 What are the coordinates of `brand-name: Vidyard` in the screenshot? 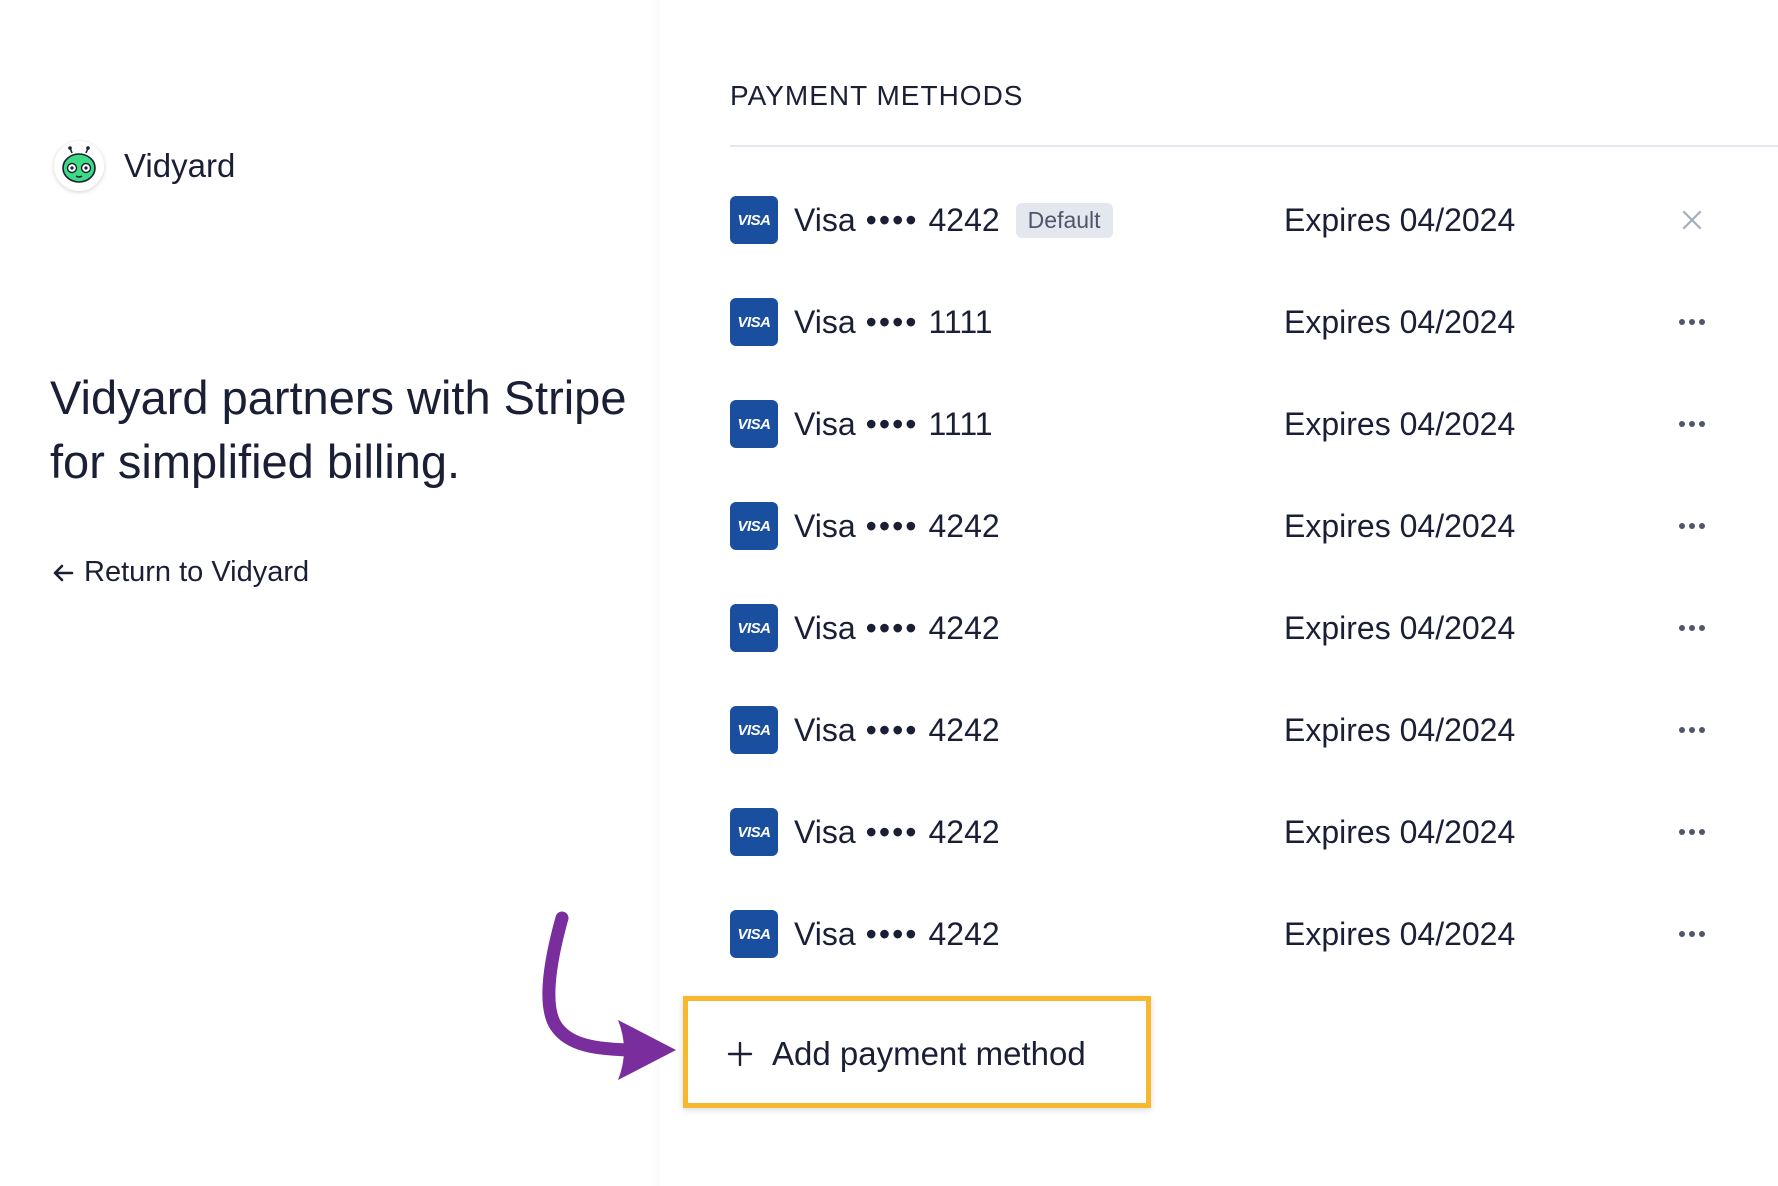 It's located at (180, 165).